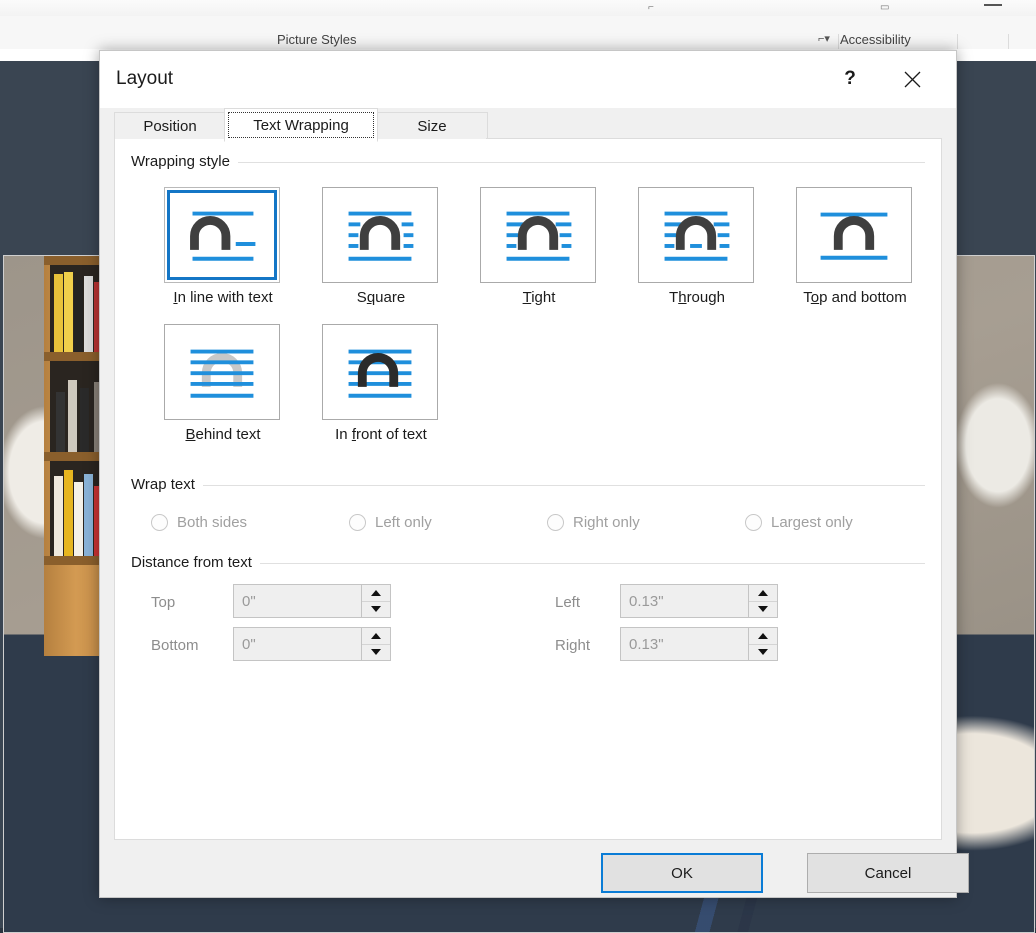 This screenshot has width=1036, height=933. I want to click on ribbon-partial-label: ▭, so click(885, 7).